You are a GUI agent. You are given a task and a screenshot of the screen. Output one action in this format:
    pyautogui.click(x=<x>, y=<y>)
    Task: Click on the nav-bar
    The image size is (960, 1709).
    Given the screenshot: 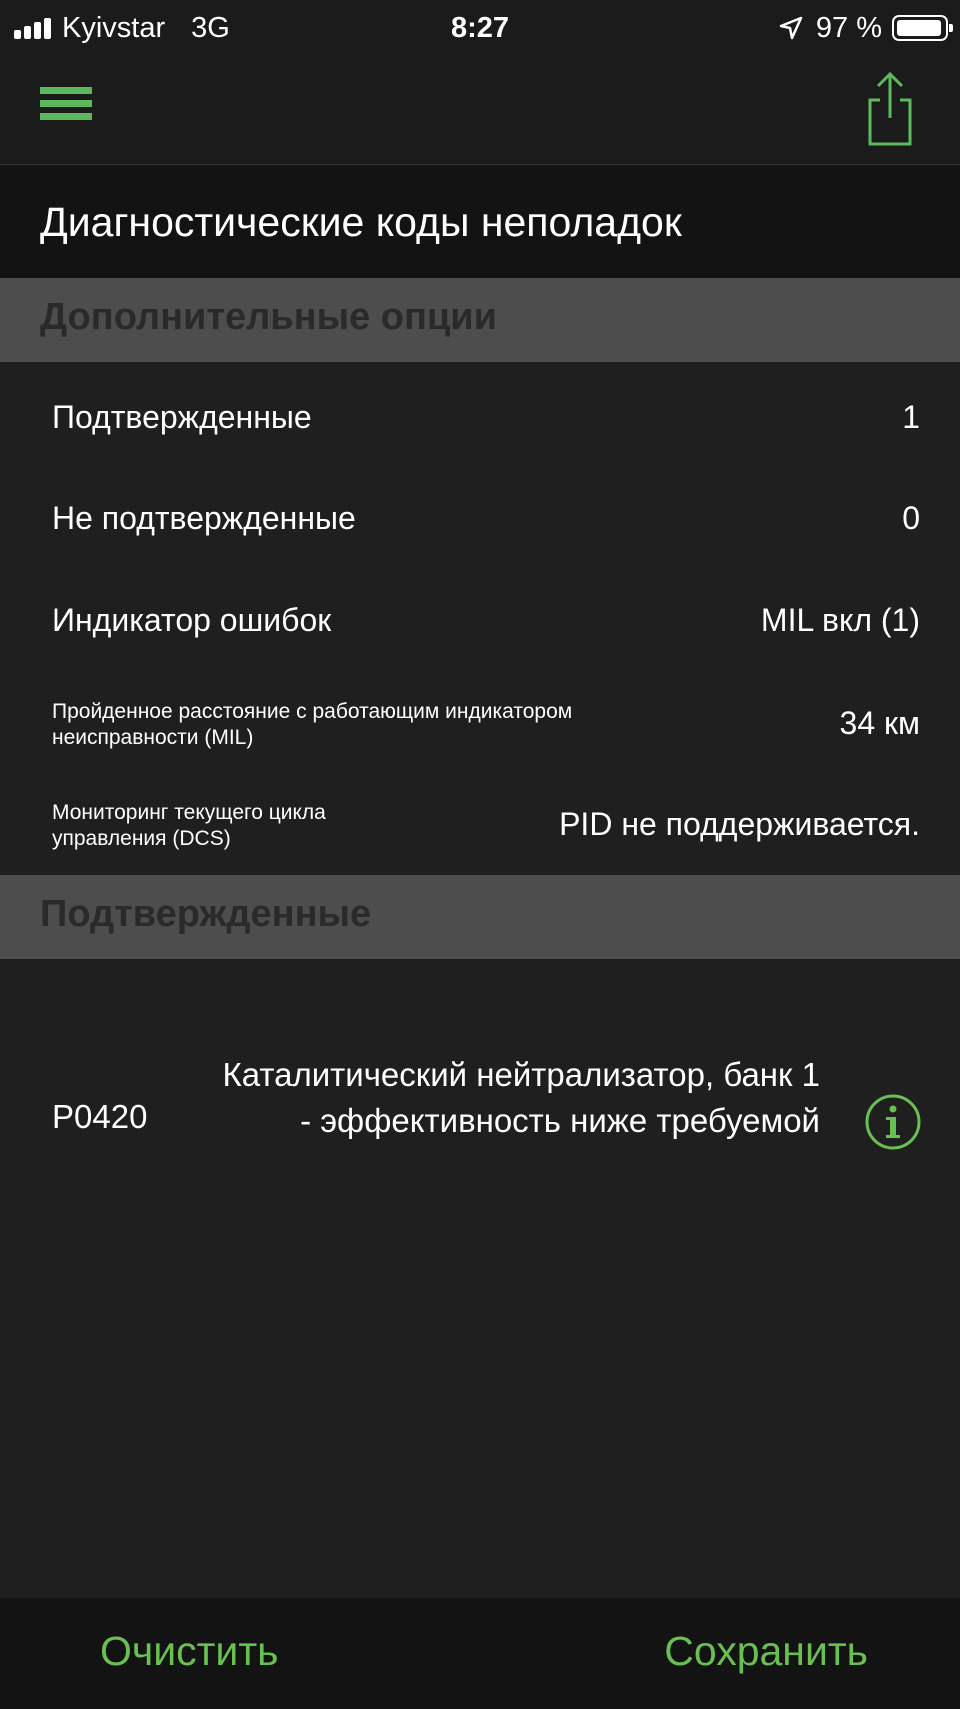 What is the action you would take?
    pyautogui.click(x=480, y=110)
    